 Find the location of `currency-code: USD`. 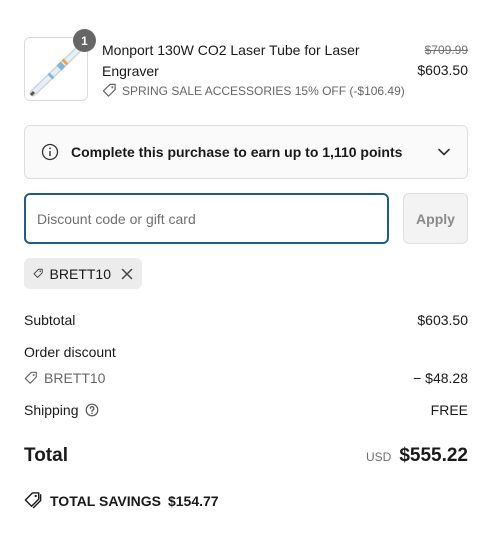

currency-code: USD is located at coordinates (378, 457).